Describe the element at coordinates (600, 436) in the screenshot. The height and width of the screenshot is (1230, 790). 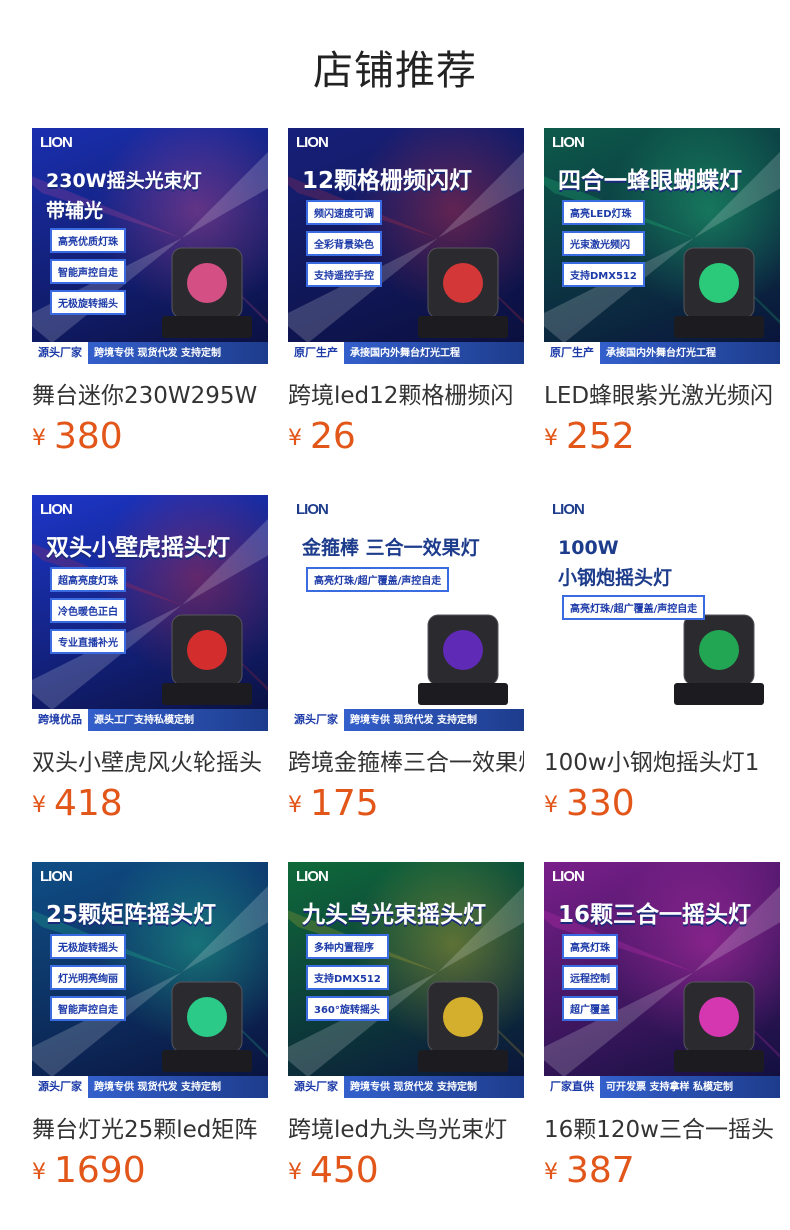
I see `price-value: 252` at that location.